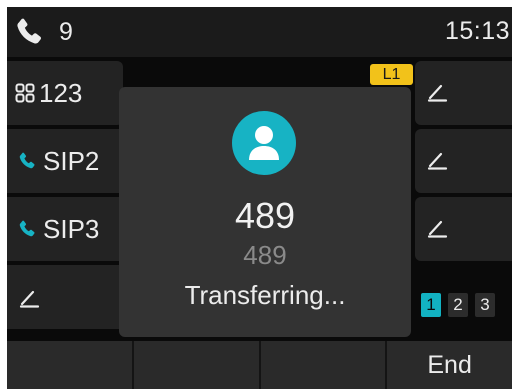  Describe the element at coordinates (259, 32) in the screenshot. I see `status-bar: 9 15:13` at that location.